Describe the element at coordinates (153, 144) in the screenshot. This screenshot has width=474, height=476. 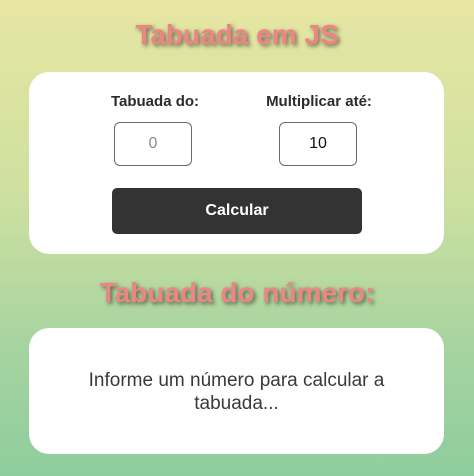
I see `base-number-input` at that location.